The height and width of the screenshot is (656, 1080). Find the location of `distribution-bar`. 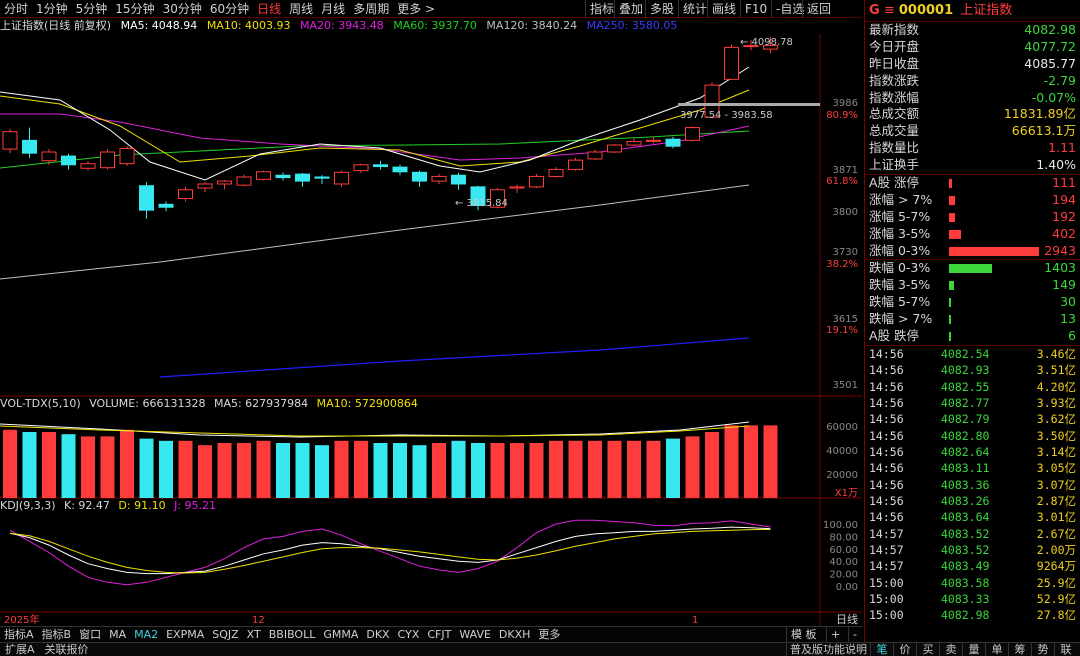

distribution-bar is located at coordinates (952, 217).